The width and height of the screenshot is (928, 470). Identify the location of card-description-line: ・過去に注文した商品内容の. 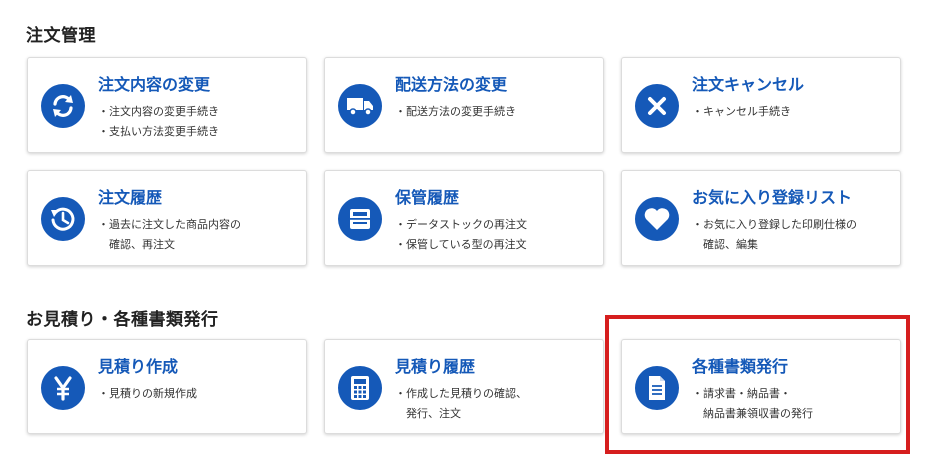
(169, 224).